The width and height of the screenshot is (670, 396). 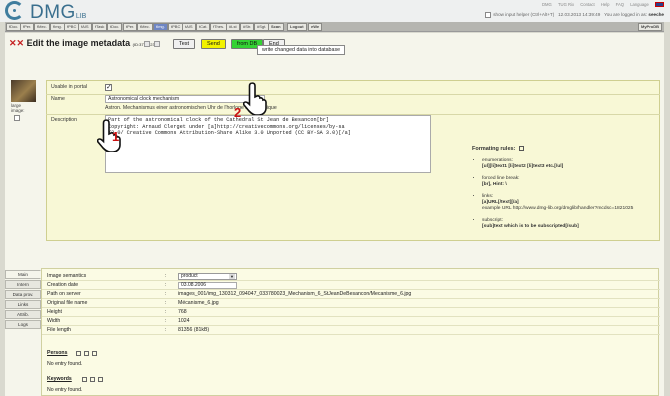 What do you see at coordinates (233, 27) in the screenshot?
I see `nav-item: #Lst` at bounding box center [233, 27].